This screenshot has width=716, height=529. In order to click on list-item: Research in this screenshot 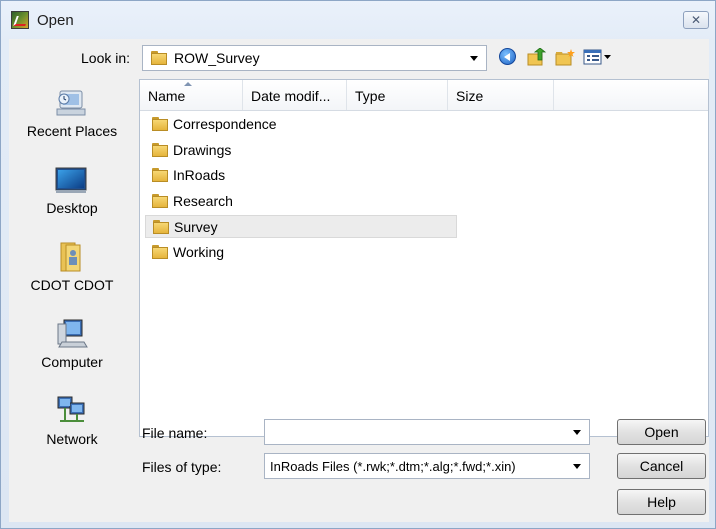, I will do `click(301, 201)`.